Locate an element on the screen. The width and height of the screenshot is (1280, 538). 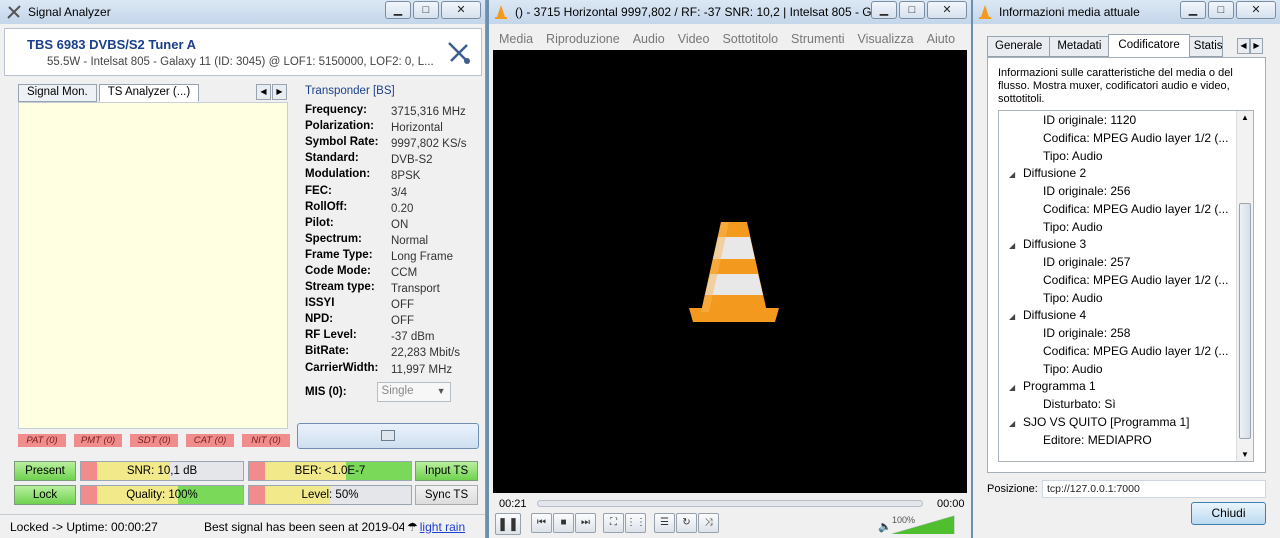
param-name: CarrierWidth: is located at coordinates (342, 367).